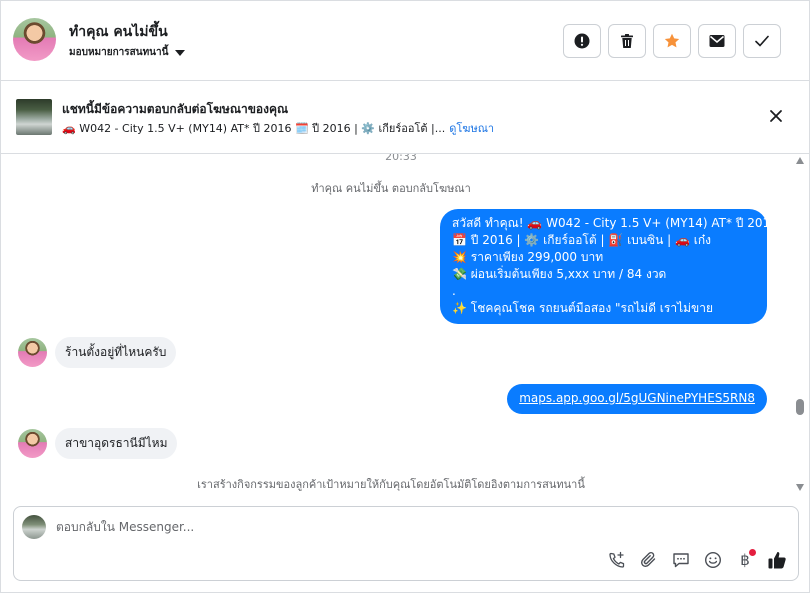 This screenshot has height=593, width=810. Describe the element at coordinates (745, 560) in the screenshot. I see `payment-button: ฿` at that location.